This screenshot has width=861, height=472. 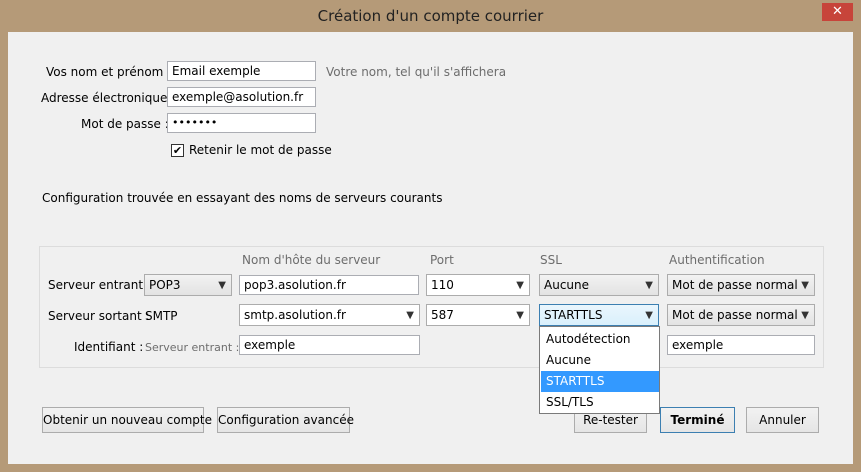 What do you see at coordinates (599, 285) in the screenshot?
I see `incoming-ssl-select: Aucune ▼` at bounding box center [599, 285].